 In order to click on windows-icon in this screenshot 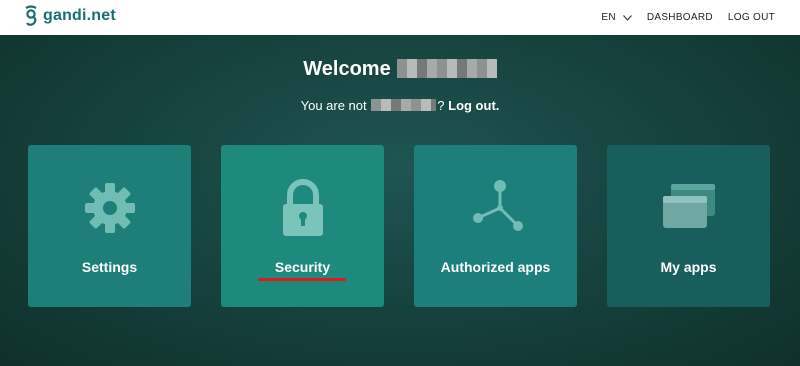, I will do `click(688, 206)`.